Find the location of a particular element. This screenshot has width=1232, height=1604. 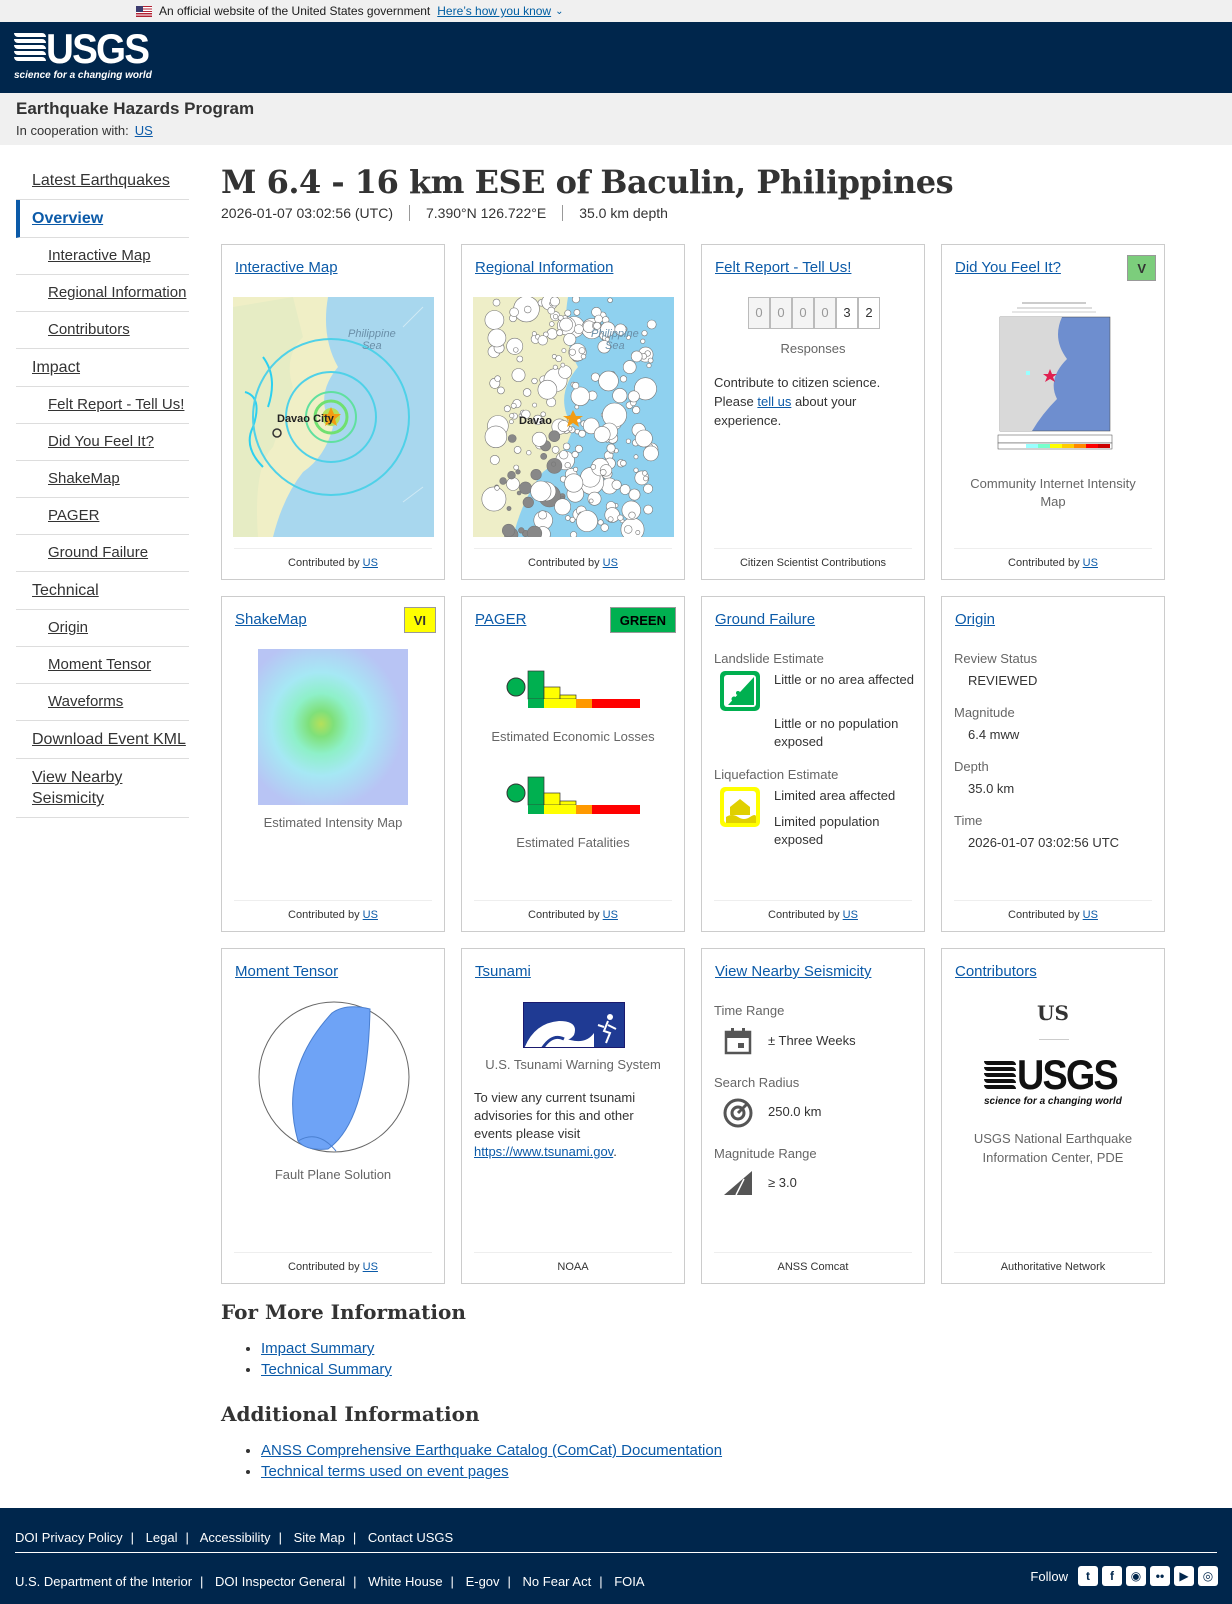

program-title: Earthquake Hazards Program is located at coordinates (616, 109).